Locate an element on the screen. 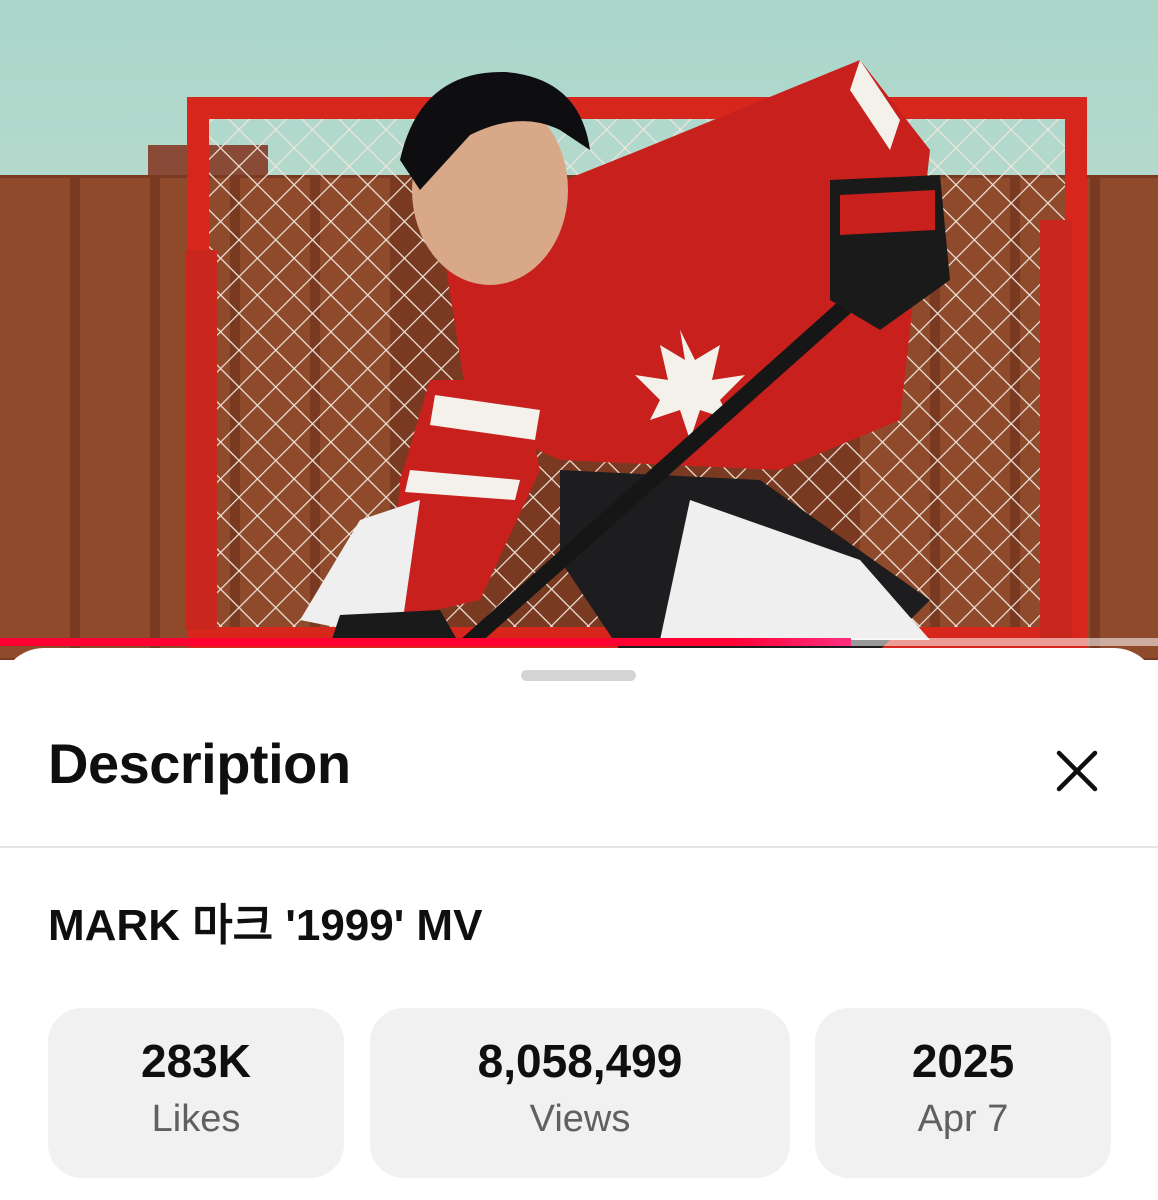 This screenshot has width=1158, height=1200. video-title: MARK 마크 '1999' MV is located at coordinates (265, 925).